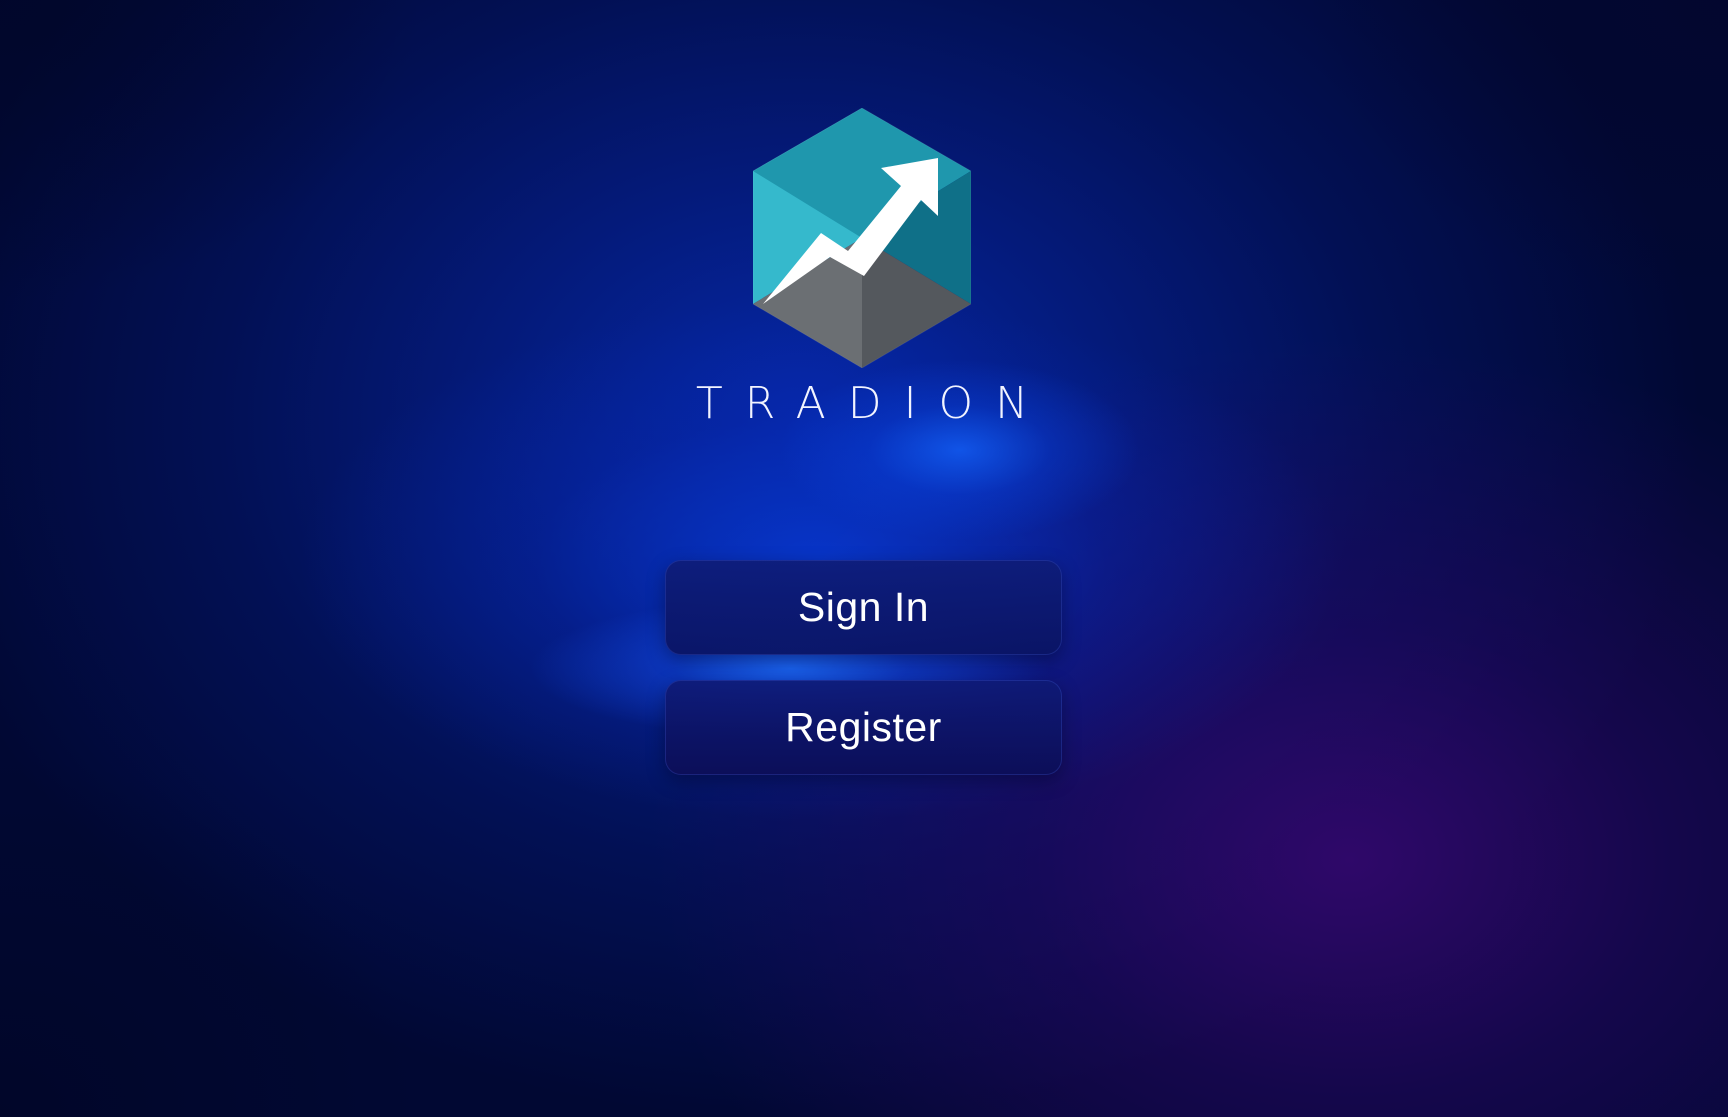 This screenshot has width=1728, height=1117. What do you see at coordinates (862, 238) in the screenshot?
I see `hexagon-trend-arrow-icon` at bounding box center [862, 238].